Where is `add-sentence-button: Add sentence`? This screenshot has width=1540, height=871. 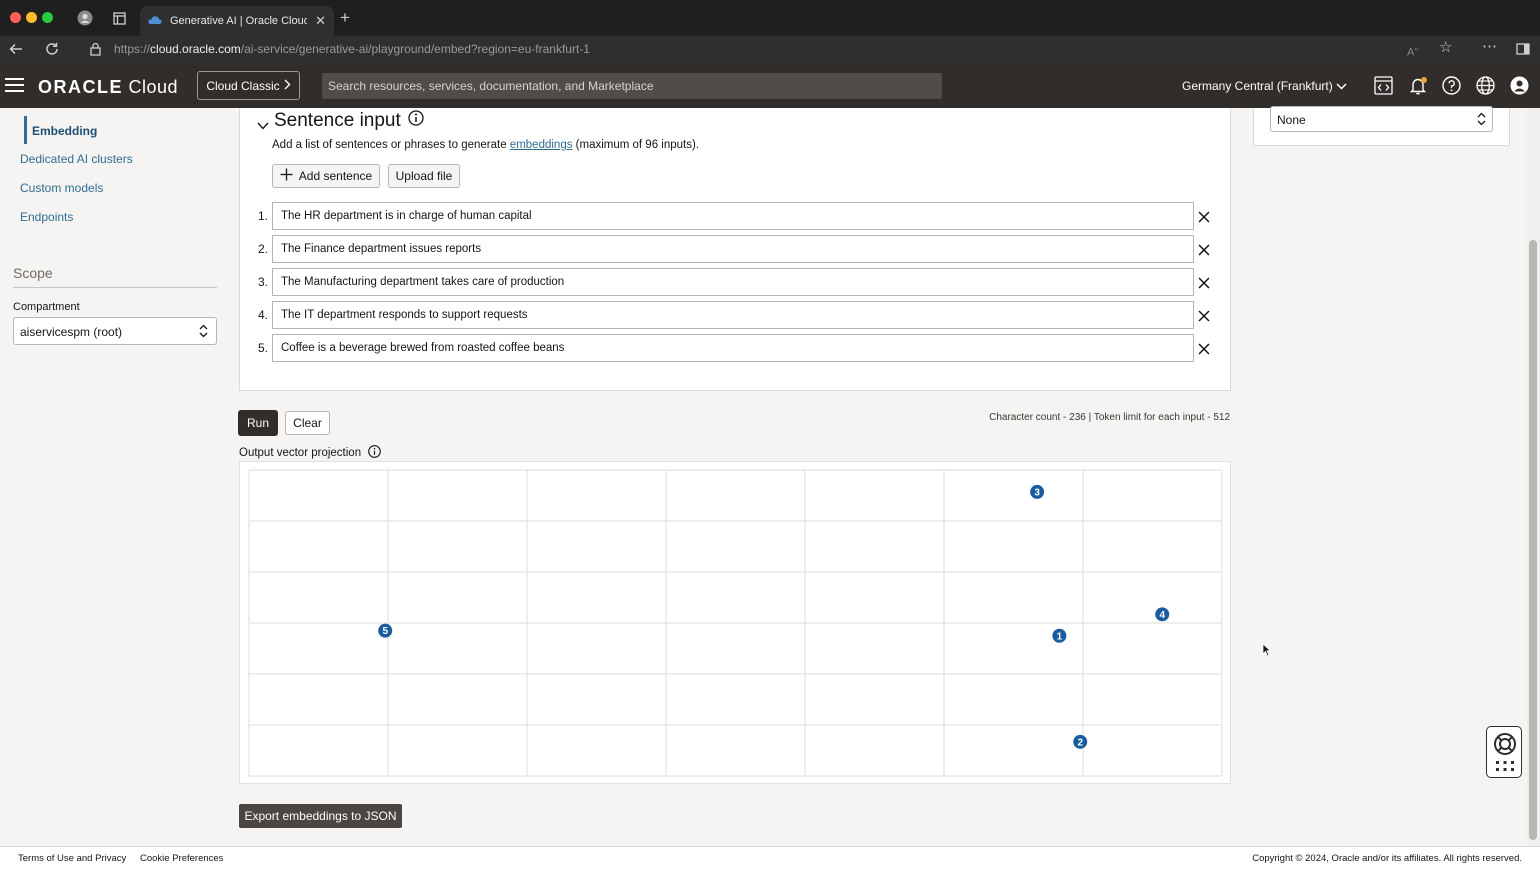
add-sentence-button: Add sentence is located at coordinates (326, 176).